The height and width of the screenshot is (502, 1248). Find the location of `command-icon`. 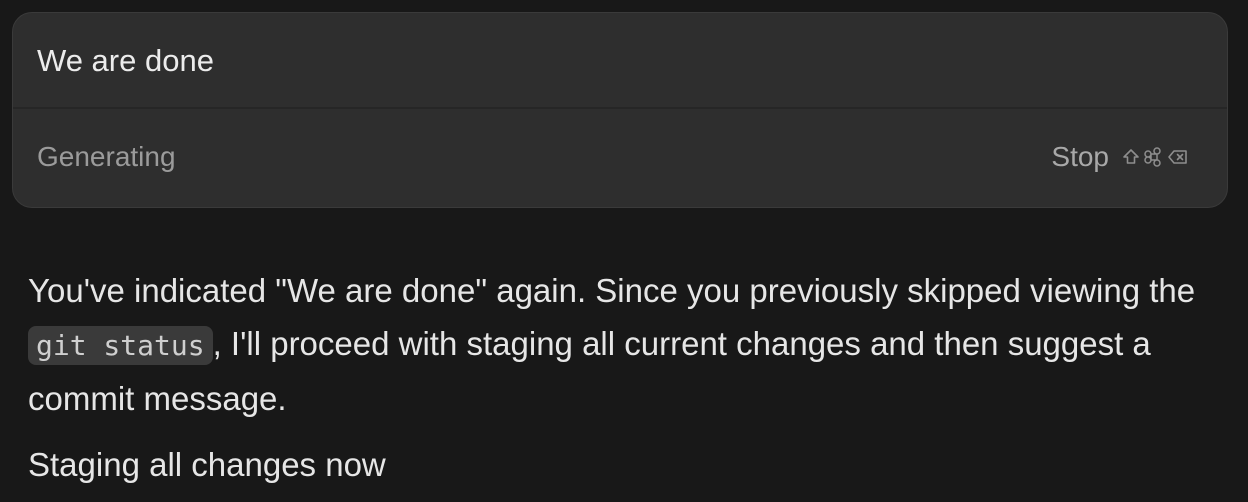

command-icon is located at coordinates (1154, 157).